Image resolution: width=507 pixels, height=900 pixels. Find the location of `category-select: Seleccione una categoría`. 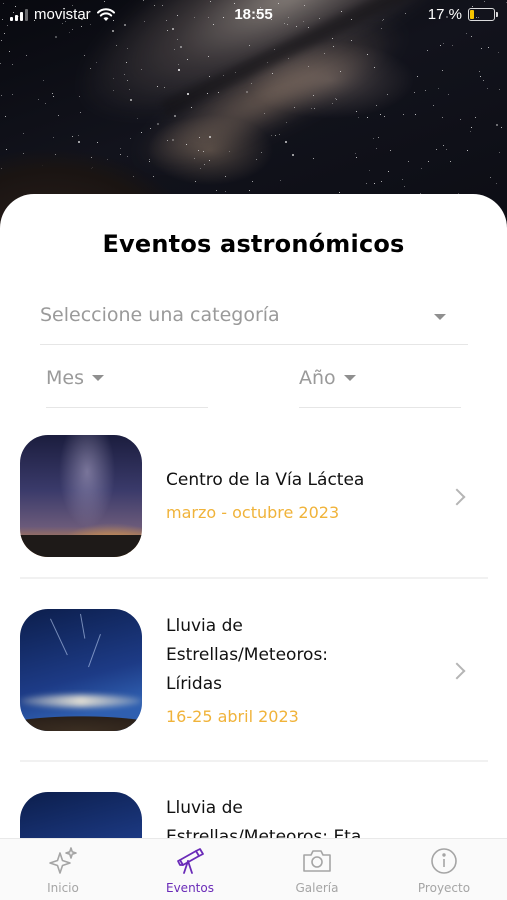

category-select: Seleccione una categoría is located at coordinates (254, 324).